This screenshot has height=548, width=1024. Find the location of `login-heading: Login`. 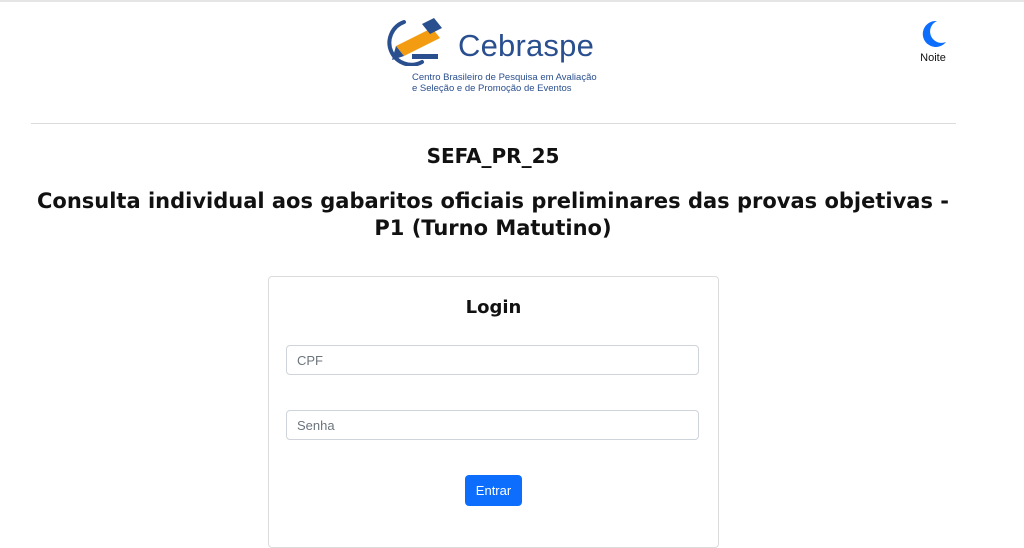

login-heading: Login is located at coordinates (493, 307).